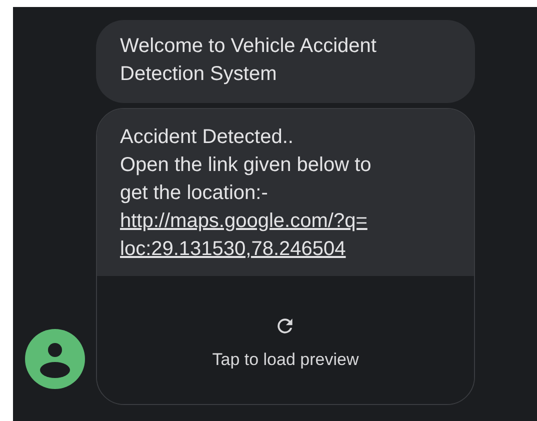  Describe the element at coordinates (249, 60) in the screenshot. I see `message-text: Welcome to Vehicle Accident Detection System` at that location.